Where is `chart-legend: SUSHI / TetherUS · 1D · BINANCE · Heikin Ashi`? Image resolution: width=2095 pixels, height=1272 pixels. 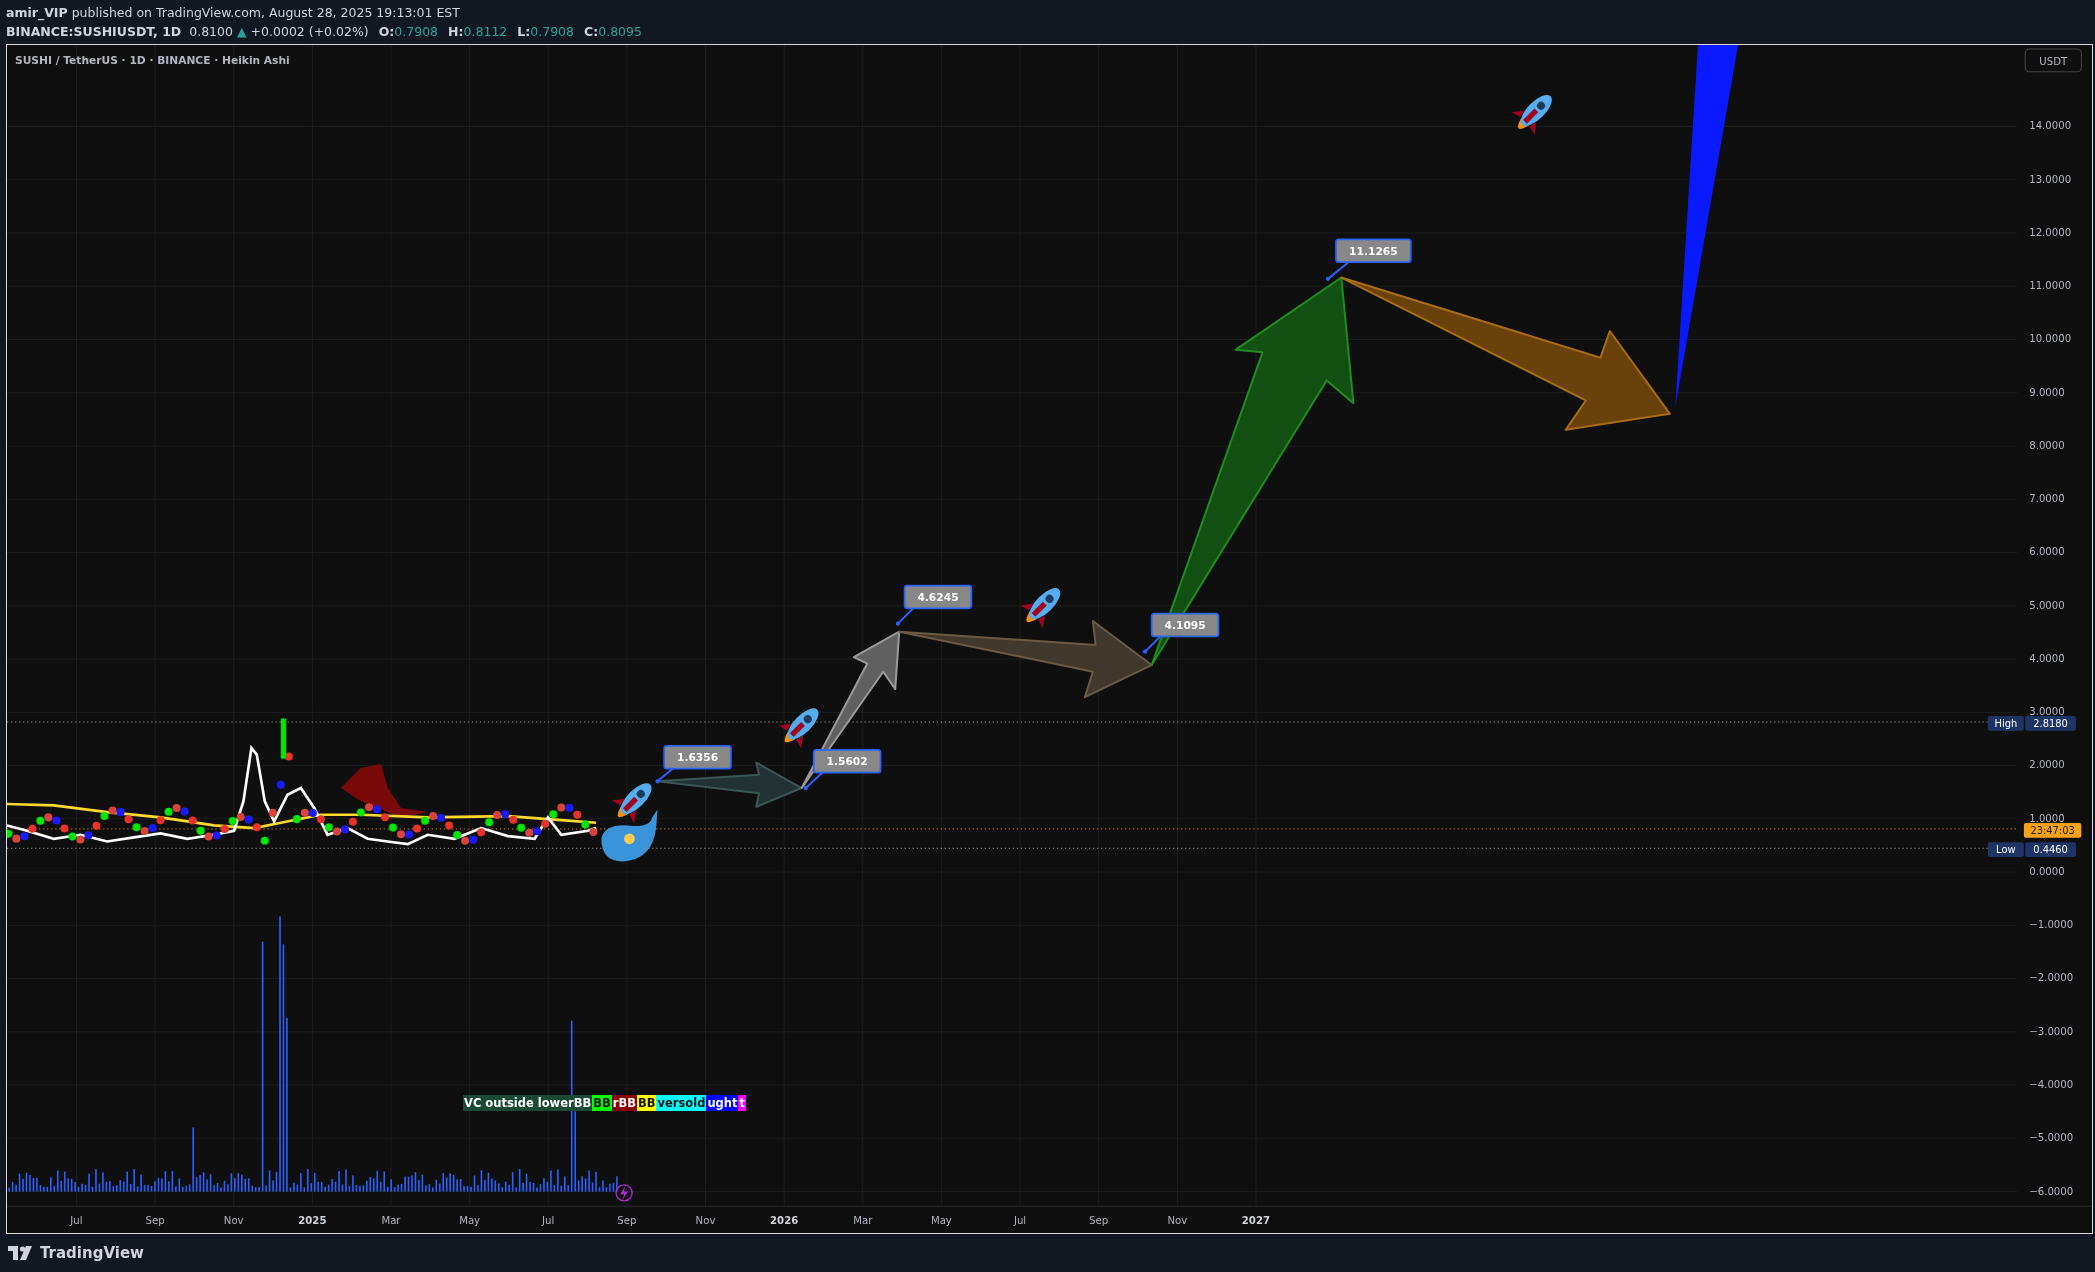 chart-legend: SUSHI / TetherUS · 1D · BINANCE · Heikin Ashi is located at coordinates (152, 60).